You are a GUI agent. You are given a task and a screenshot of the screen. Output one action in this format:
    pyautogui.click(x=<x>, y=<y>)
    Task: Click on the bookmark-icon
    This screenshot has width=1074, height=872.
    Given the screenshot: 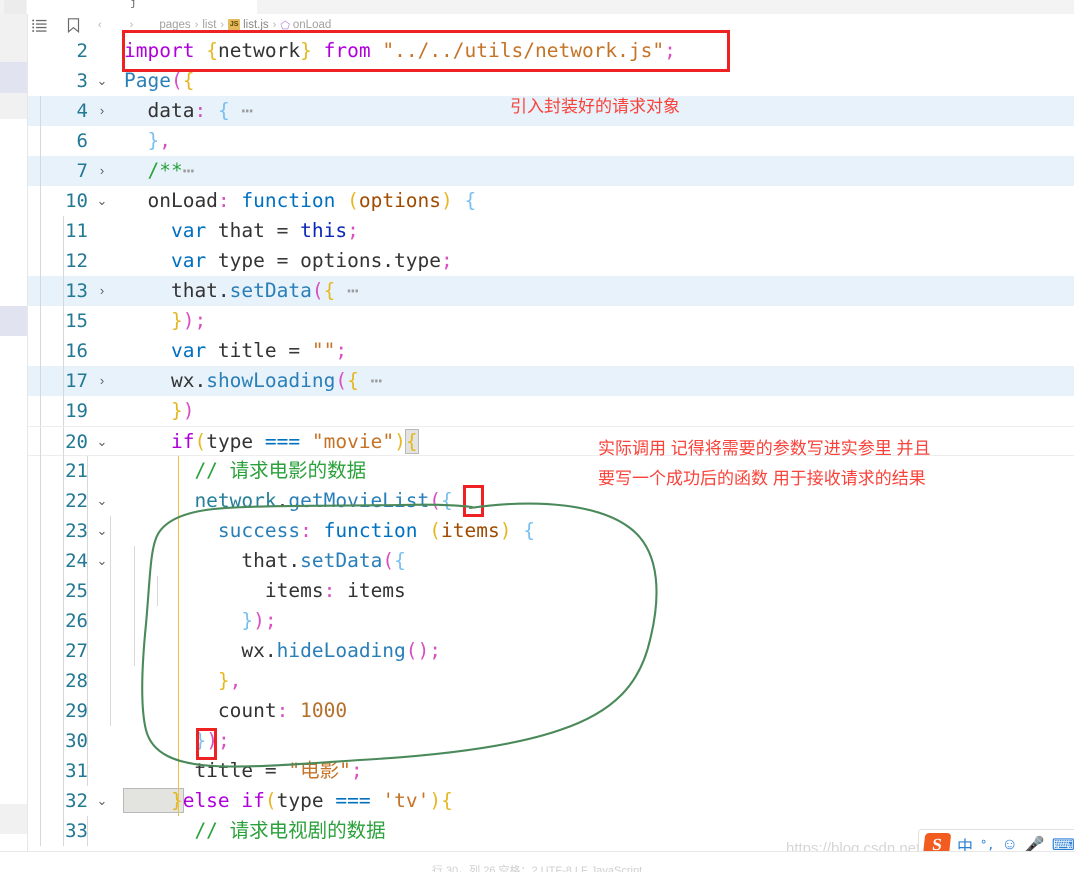 What is the action you would take?
    pyautogui.click(x=73, y=25)
    